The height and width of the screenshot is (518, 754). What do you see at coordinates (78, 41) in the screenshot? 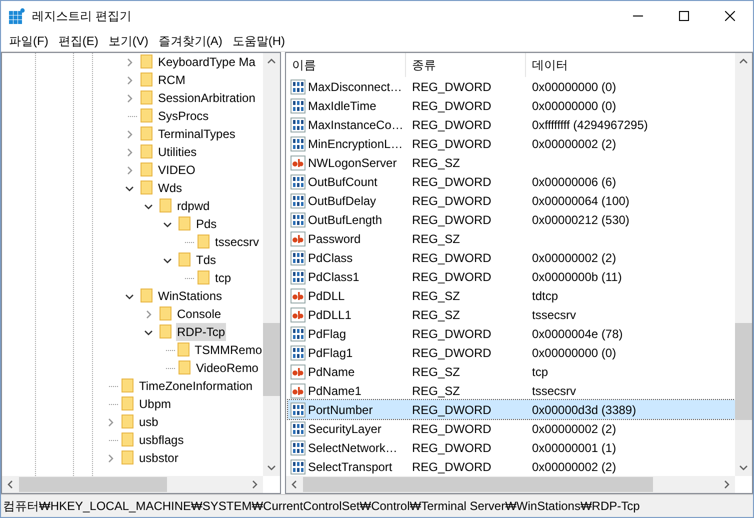
I see `menu-item: 편집(E)` at bounding box center [78, 41].